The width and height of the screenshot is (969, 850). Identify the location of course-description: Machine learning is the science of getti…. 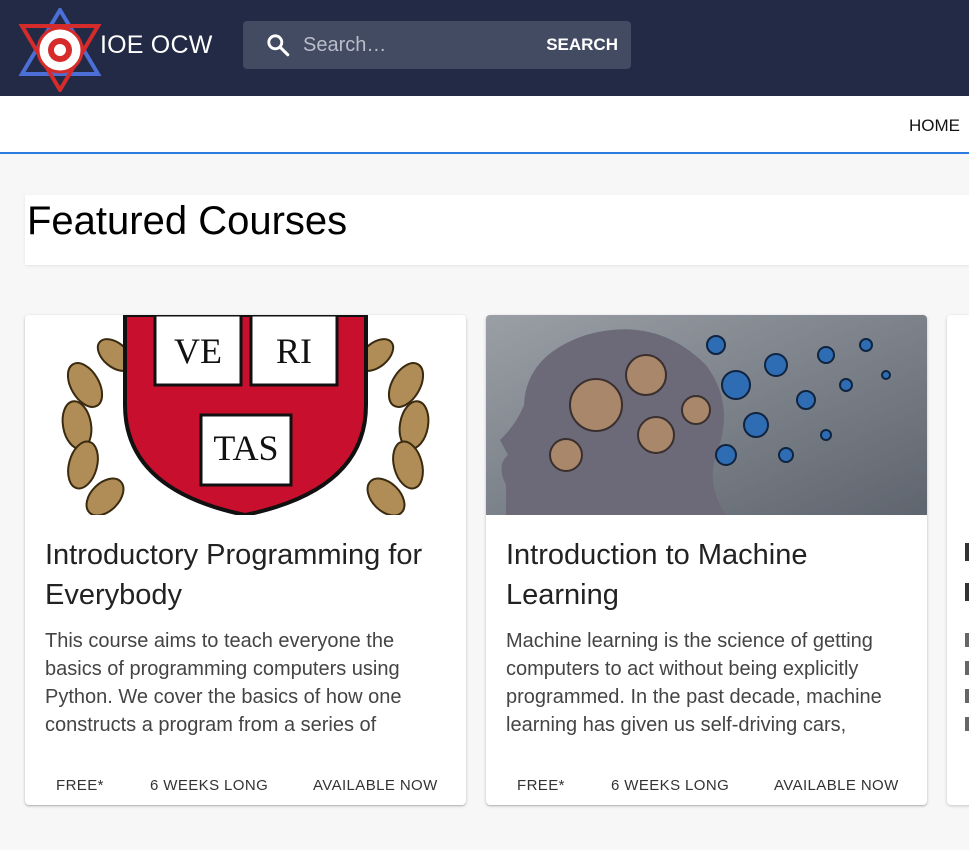
(694, 683).